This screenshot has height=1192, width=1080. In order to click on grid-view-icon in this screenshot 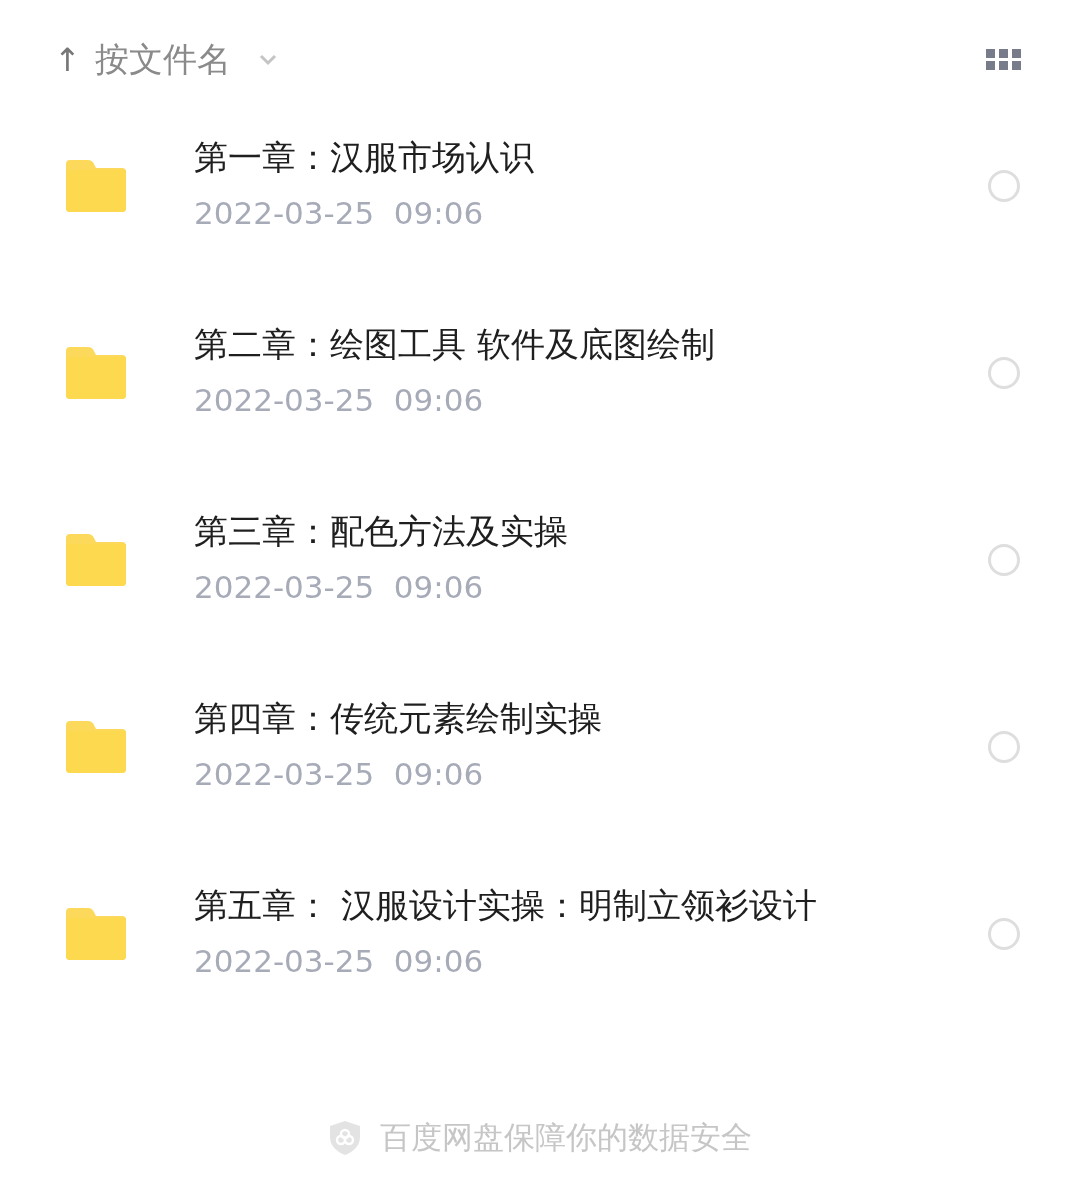, I will do `click(1004, 60)`.